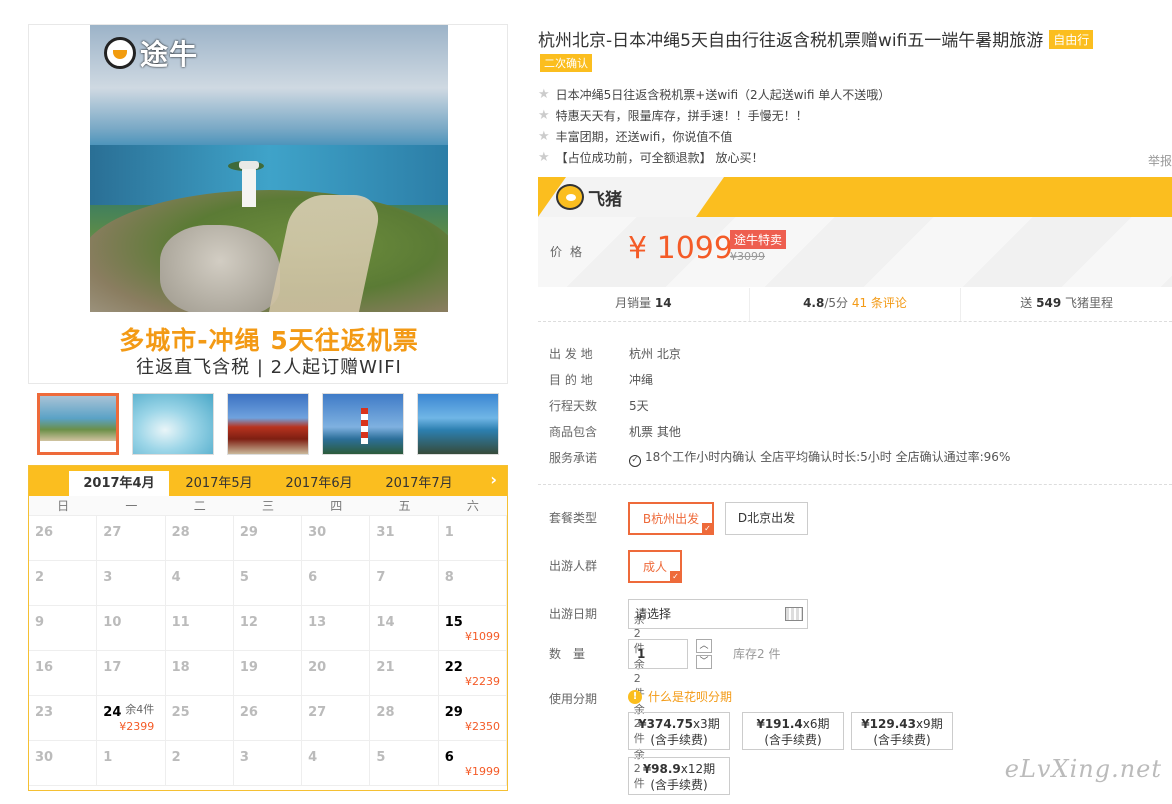  Describe the element at coordinates (902, 731) in the screenshot. I see `installment-9: ¥129.43x9期 (含手续费)` at that location.